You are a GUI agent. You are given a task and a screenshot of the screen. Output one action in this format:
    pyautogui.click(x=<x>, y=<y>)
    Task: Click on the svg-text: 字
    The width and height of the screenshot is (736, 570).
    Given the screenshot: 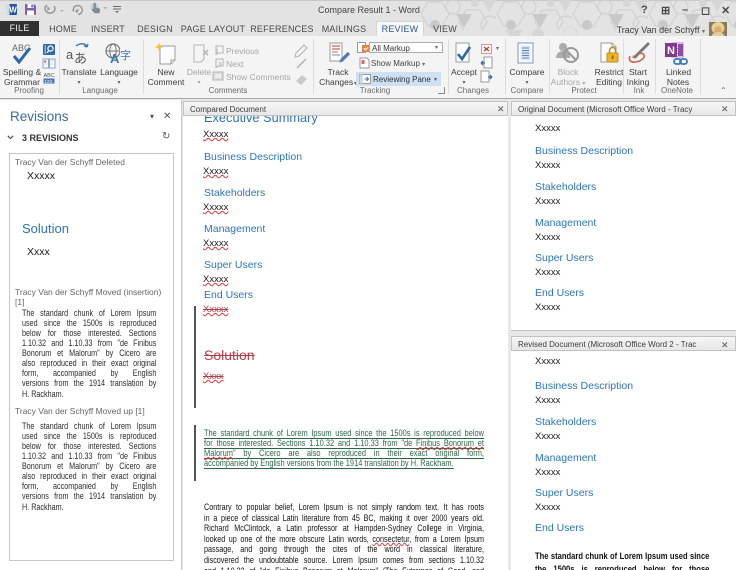 What is the action you would take?
    pyautogui.click(x=125, y=55)
    